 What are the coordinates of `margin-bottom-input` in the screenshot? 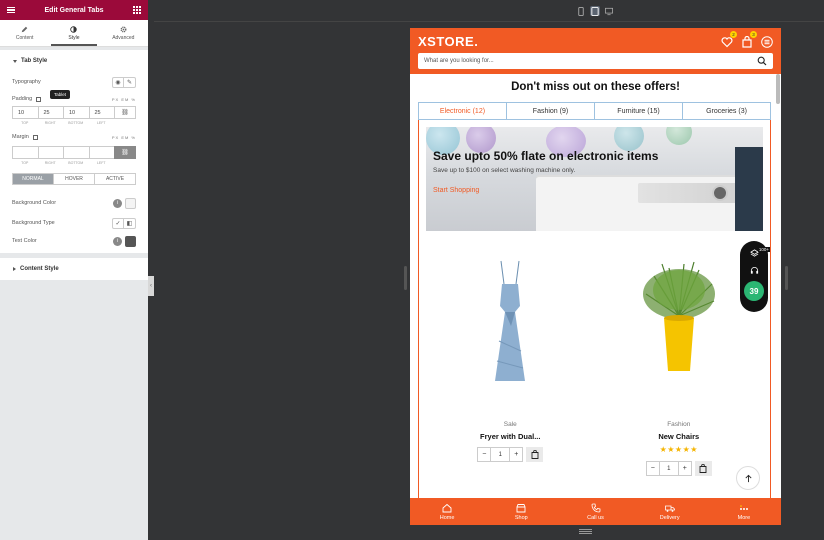 It's located at (76, 152).